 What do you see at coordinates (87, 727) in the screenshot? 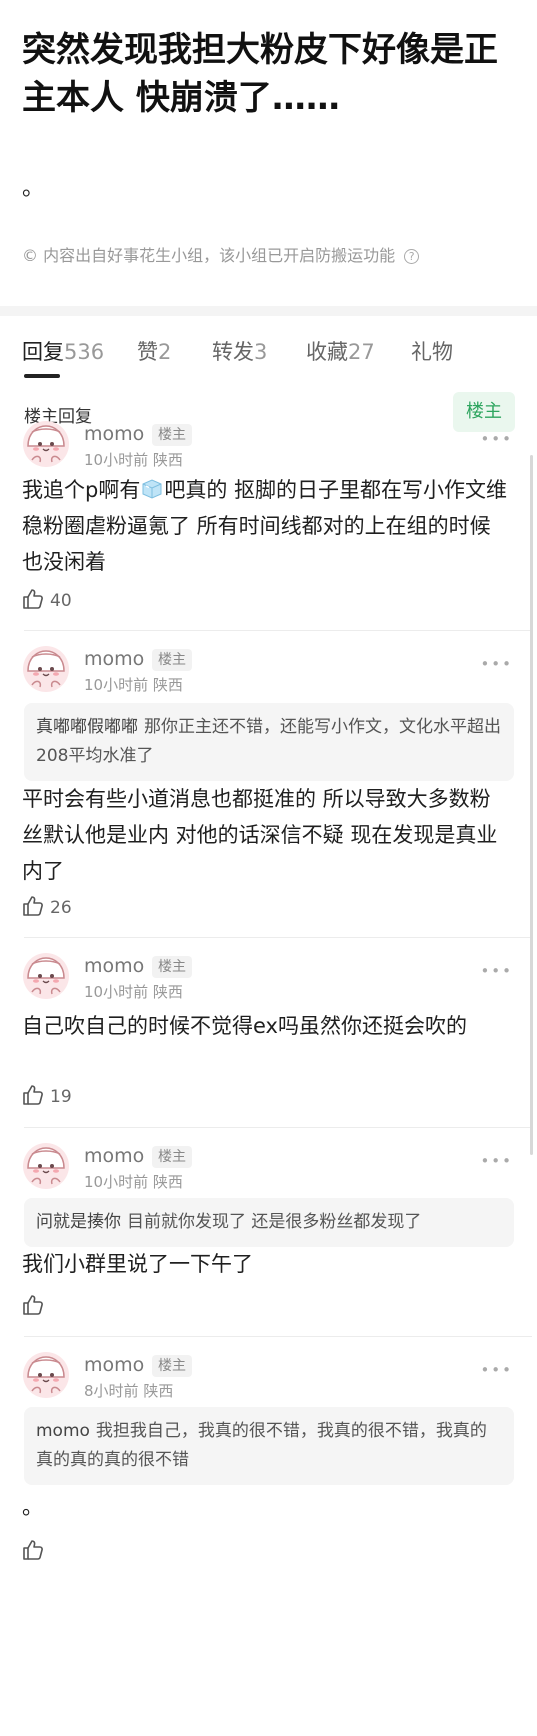
I see `quoted-user-name: 真嘟嘟假嘟嘟` at bounding box center [87, 727].